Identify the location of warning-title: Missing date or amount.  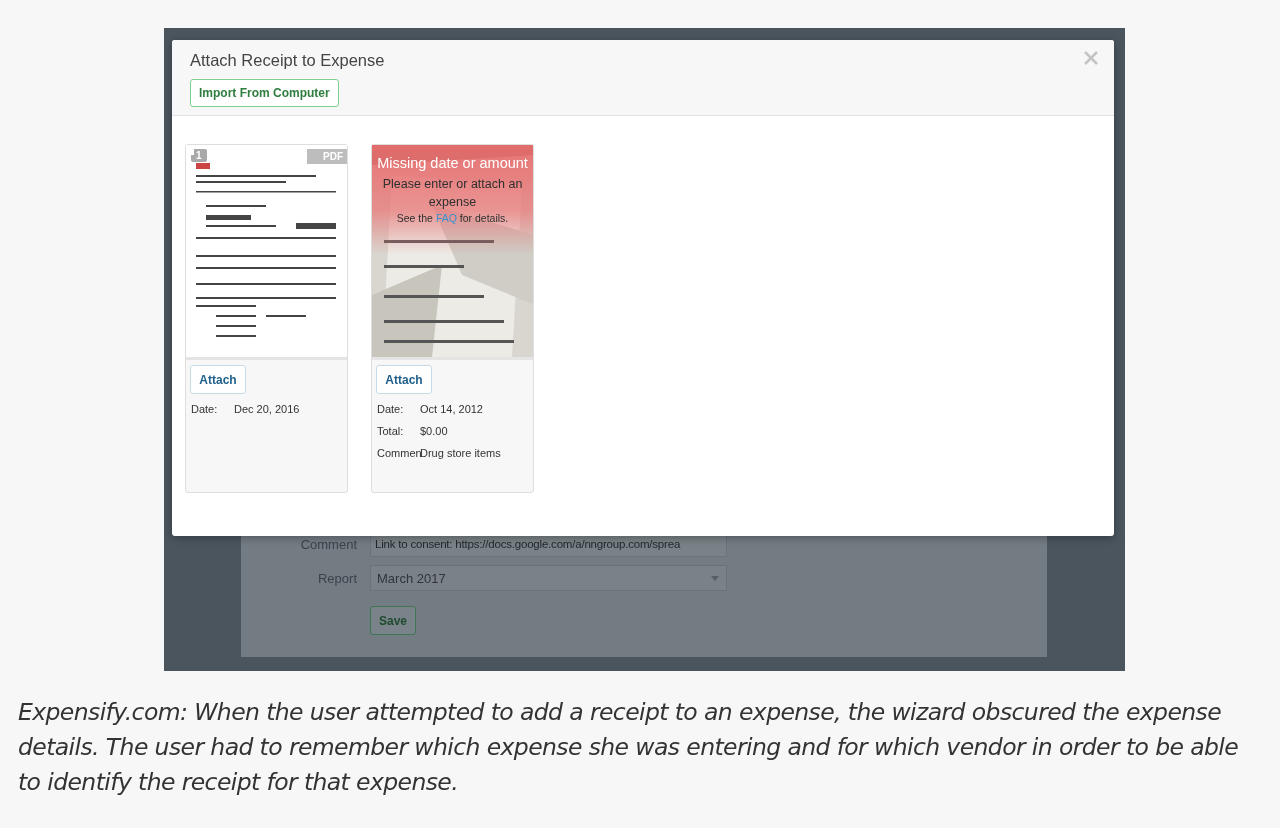
(452, 163).